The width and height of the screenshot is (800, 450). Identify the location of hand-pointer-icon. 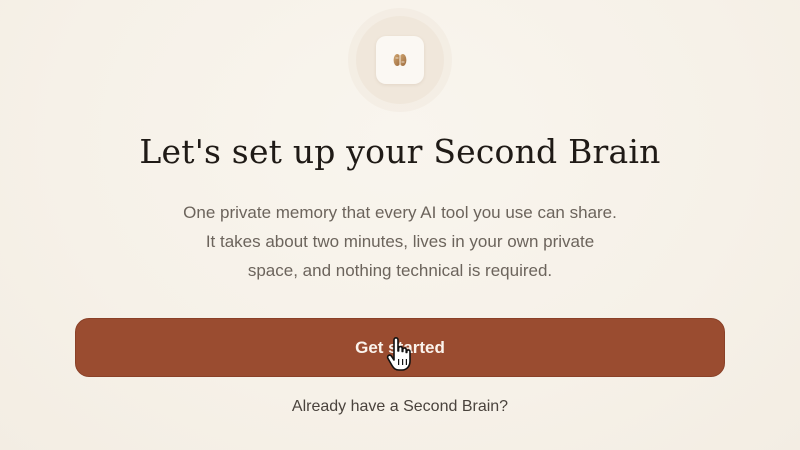
(398, 354).